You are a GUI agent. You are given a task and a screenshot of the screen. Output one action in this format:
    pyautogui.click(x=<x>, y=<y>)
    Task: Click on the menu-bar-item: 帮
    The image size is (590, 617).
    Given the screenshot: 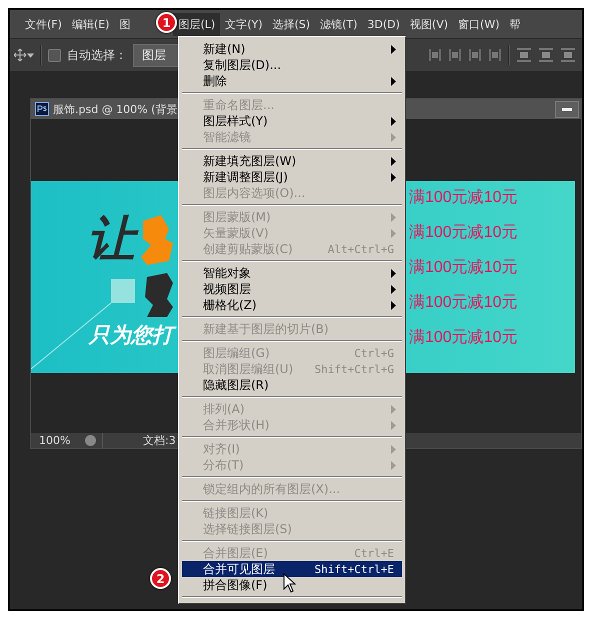 What is the action you would take?
    pyautogui.click(x=515, y=24)
    